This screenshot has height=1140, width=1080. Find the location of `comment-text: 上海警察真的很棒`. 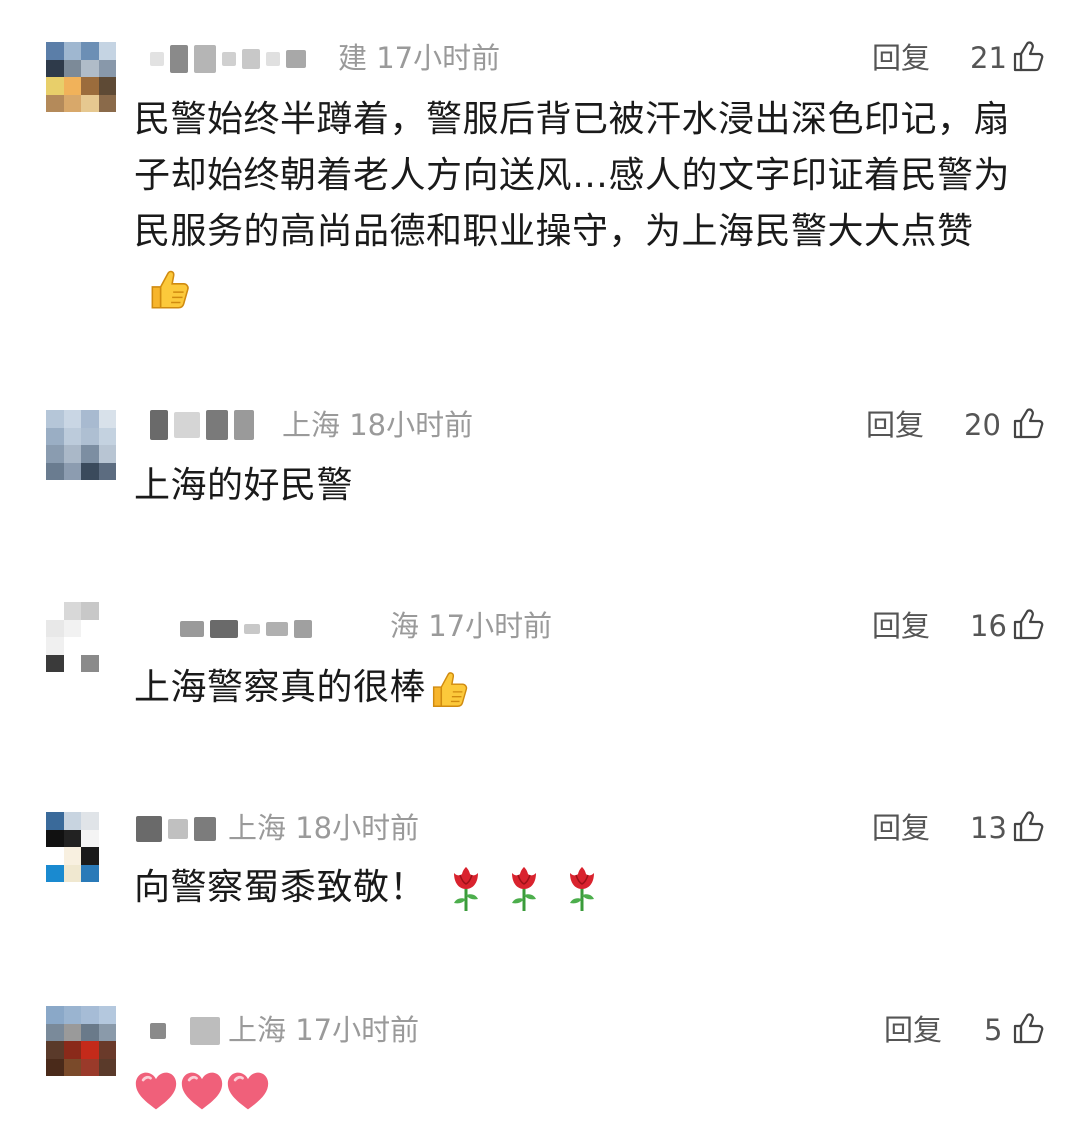

comment-text: 上海警察真的很棒 is located at coordinates (589, 688).